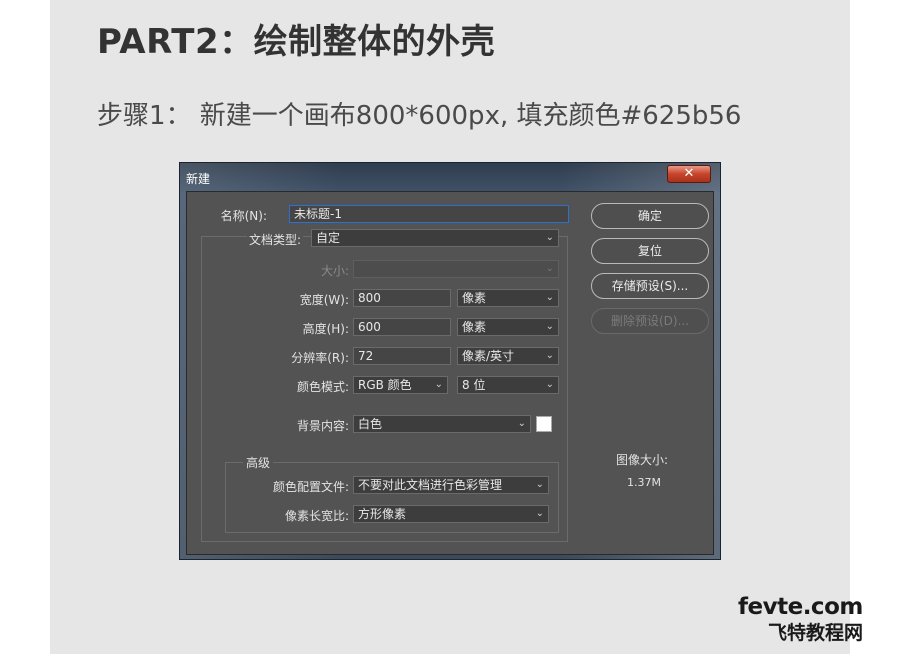 Image resolution: width=900 pixels, height=654 pixels. I want to click on close-icon: ✕, so click(689, 173).